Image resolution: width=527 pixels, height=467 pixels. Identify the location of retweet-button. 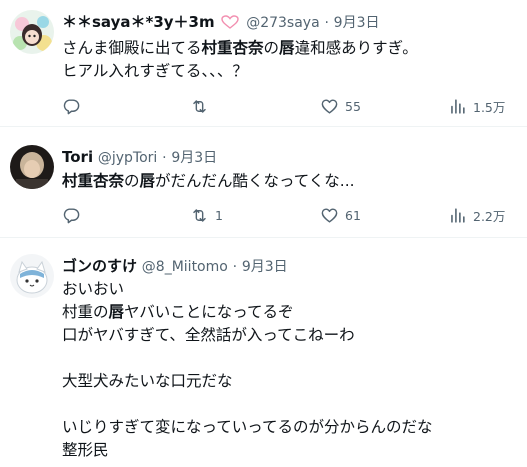
(202, 106).